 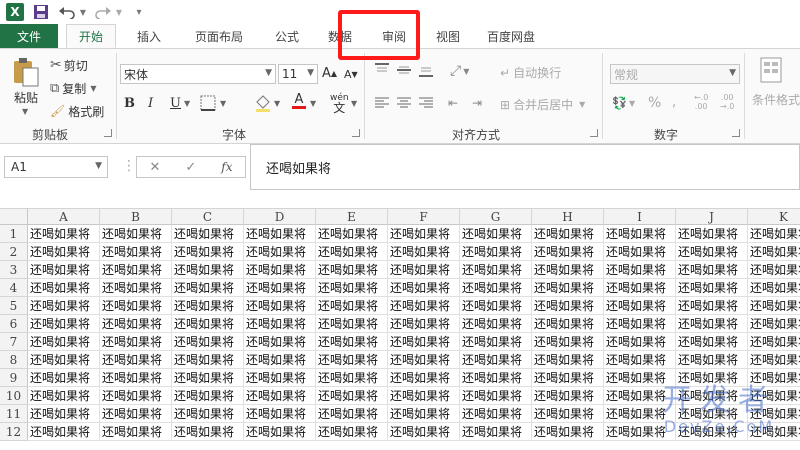 I want to click on decrease-font-icon: A ▼, so click(x=351, y=74).